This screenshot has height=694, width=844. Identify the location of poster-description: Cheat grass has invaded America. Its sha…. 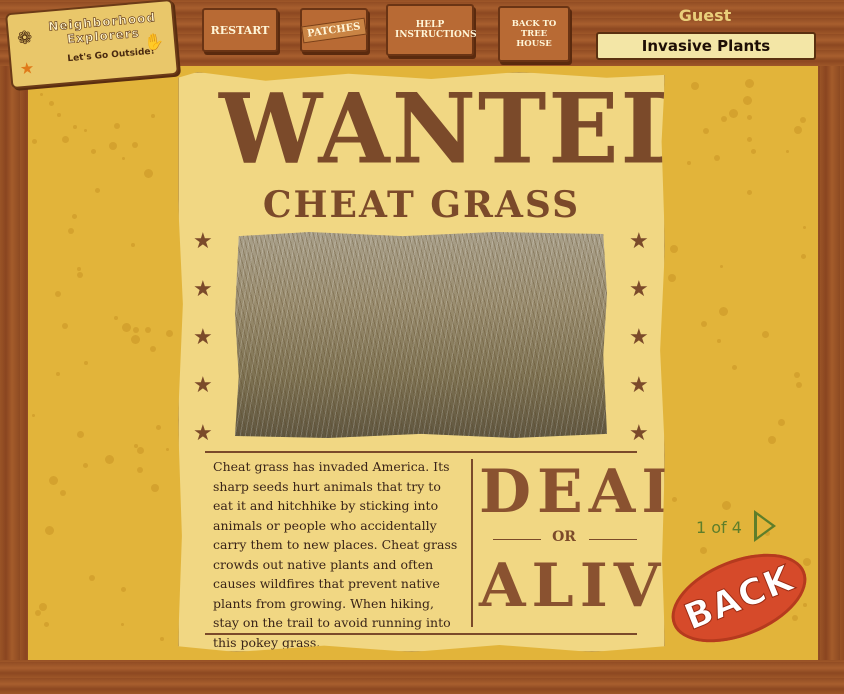
(335, 554).